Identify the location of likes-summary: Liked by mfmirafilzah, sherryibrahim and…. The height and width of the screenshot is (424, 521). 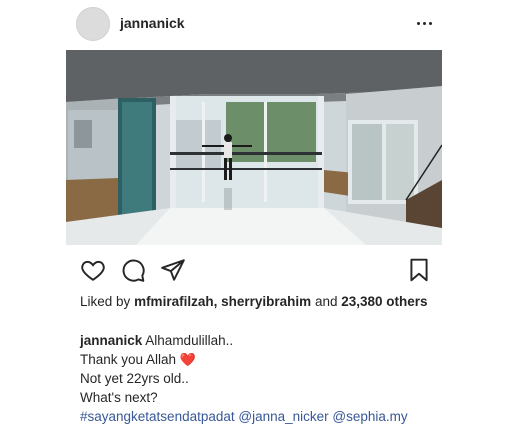
(255, 301).